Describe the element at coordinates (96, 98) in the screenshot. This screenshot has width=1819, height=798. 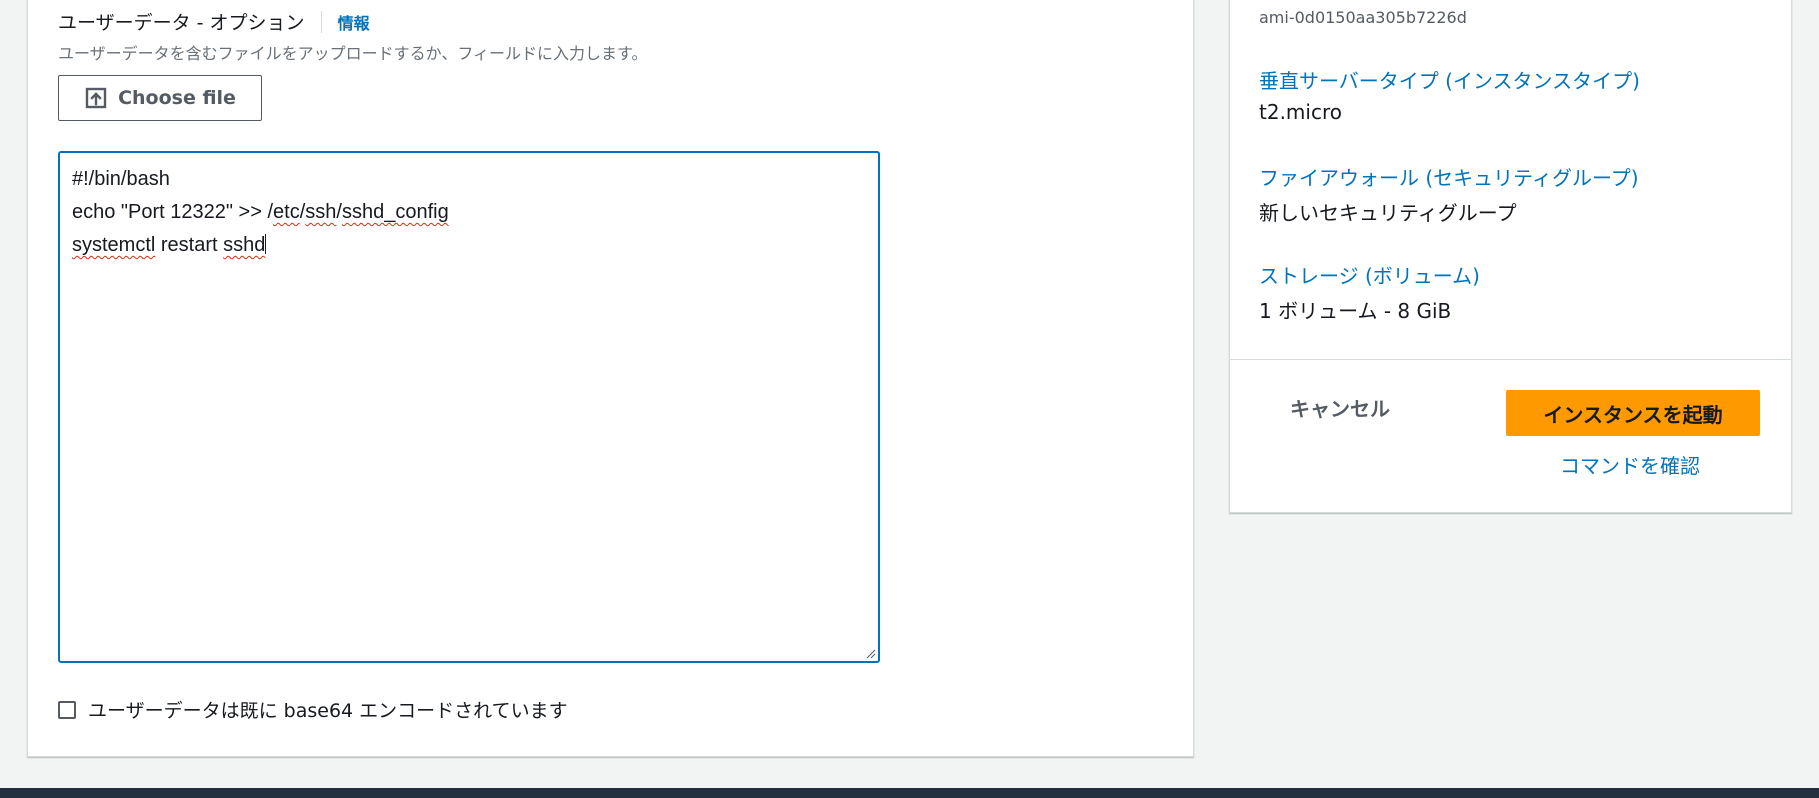
I see `upload-icon` at that location.